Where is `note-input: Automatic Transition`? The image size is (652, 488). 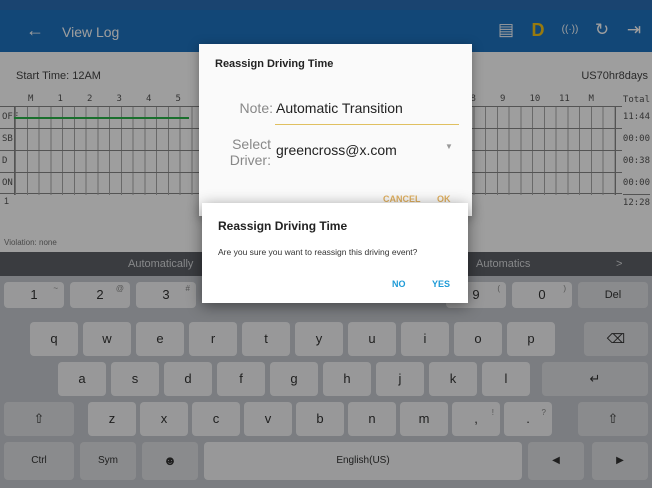
note-input: Automatic Transition is located at coordinates (339, 108).